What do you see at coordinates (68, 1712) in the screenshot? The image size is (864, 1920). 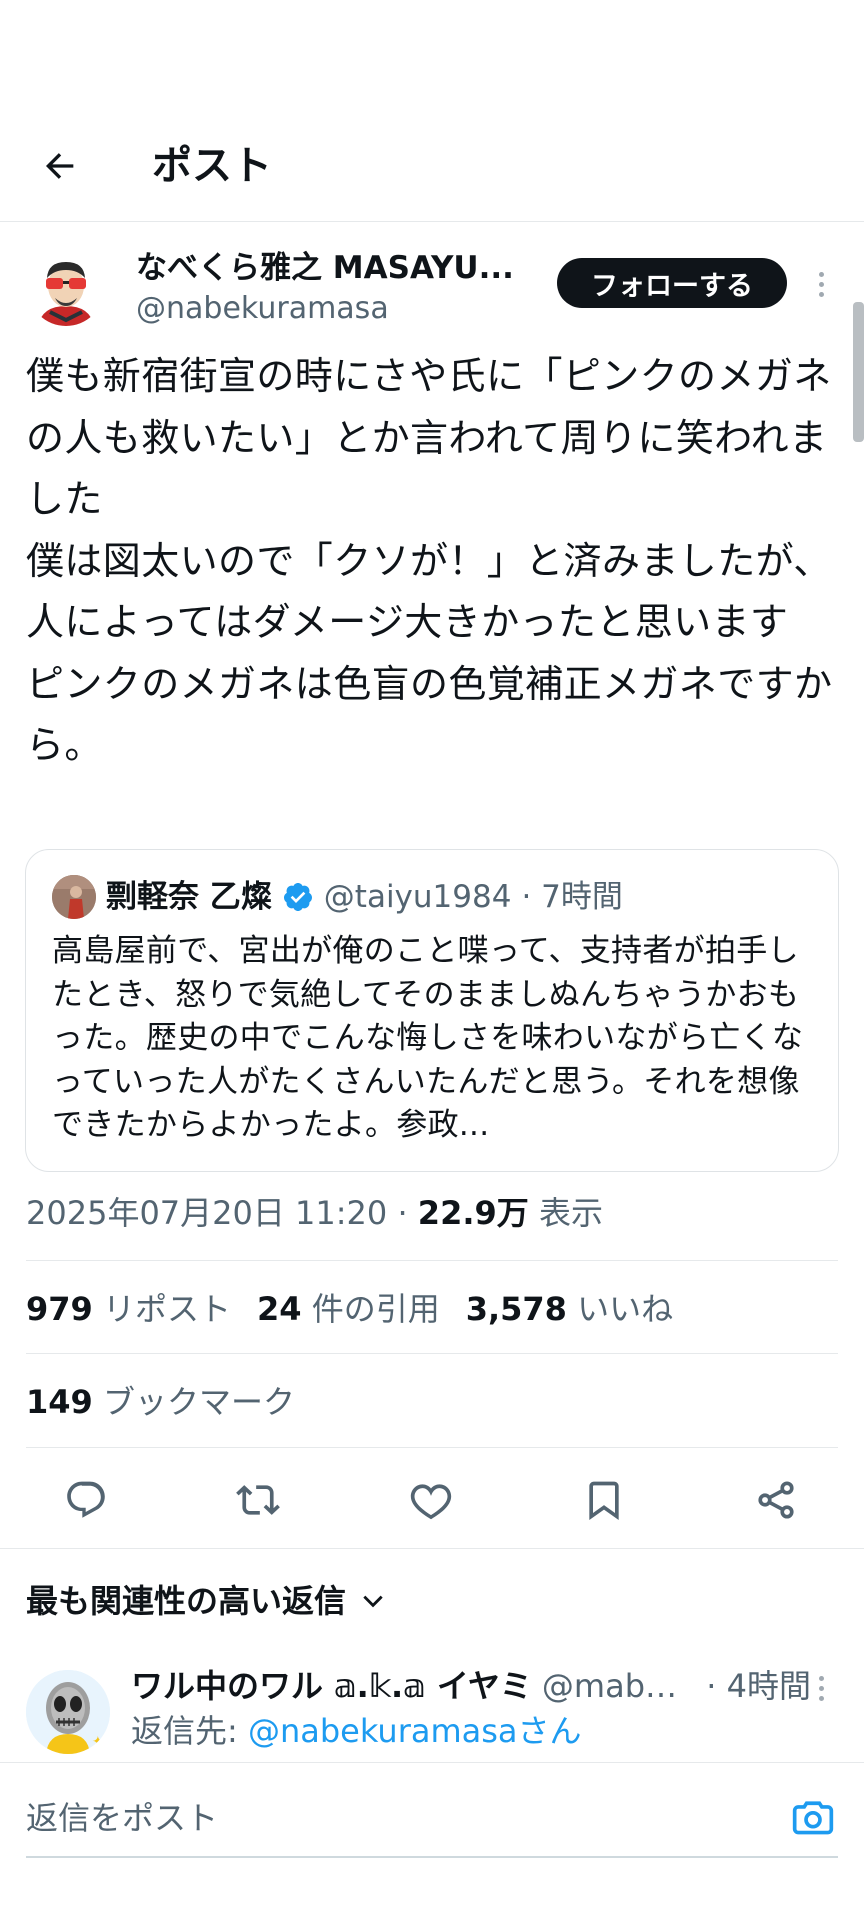 I see `reply-author-avatar: ✦` at bounding box center [68, 1712].